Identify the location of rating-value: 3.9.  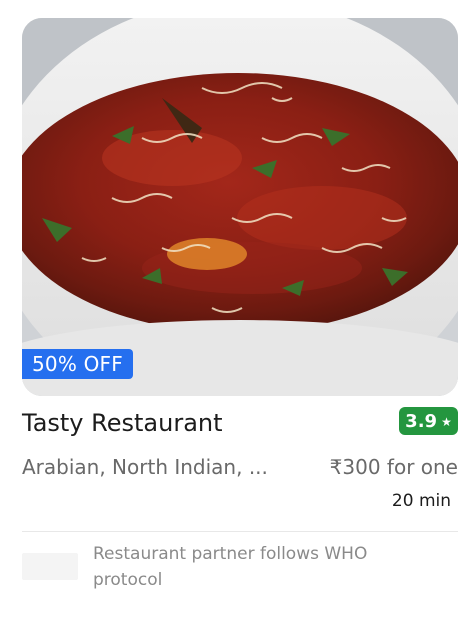
(421, 421).